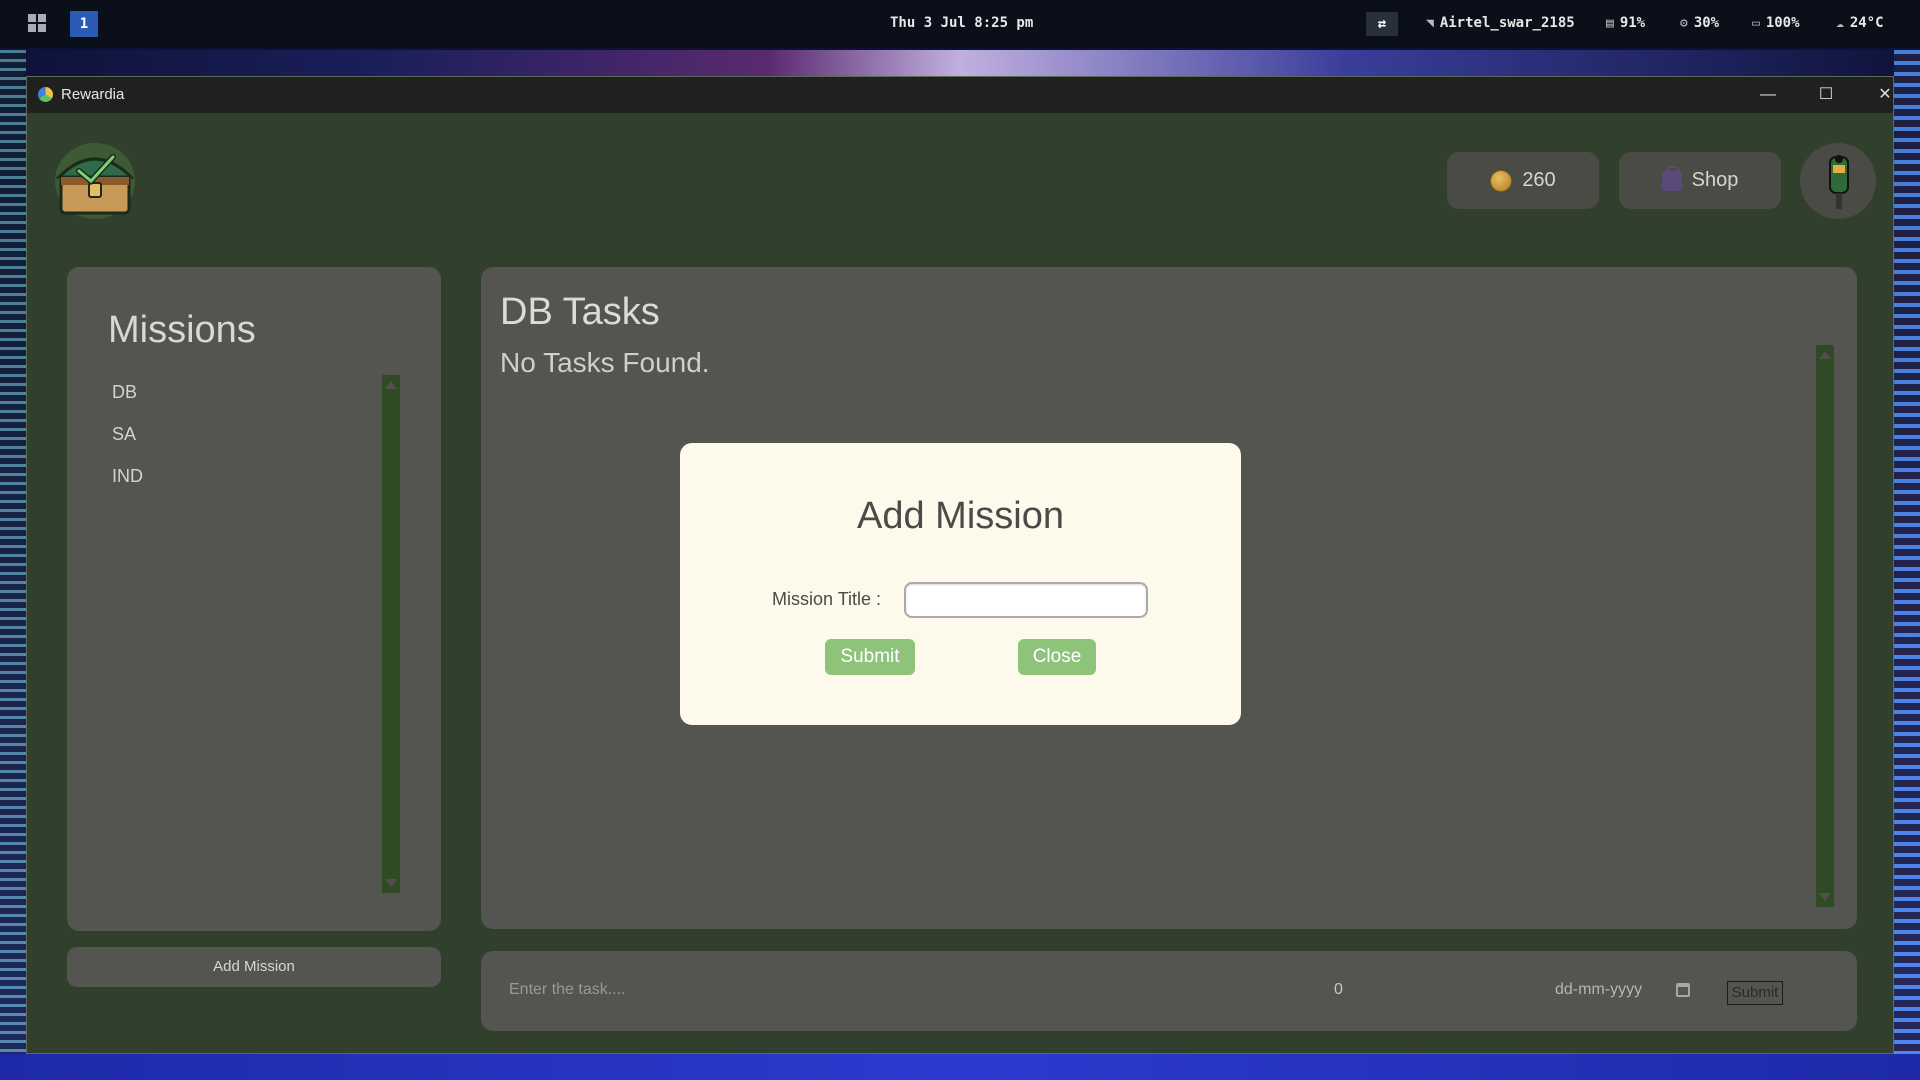 The image size is (1920, 1080). I want to click on modal-submit-button: Submit, so click(870, 657).